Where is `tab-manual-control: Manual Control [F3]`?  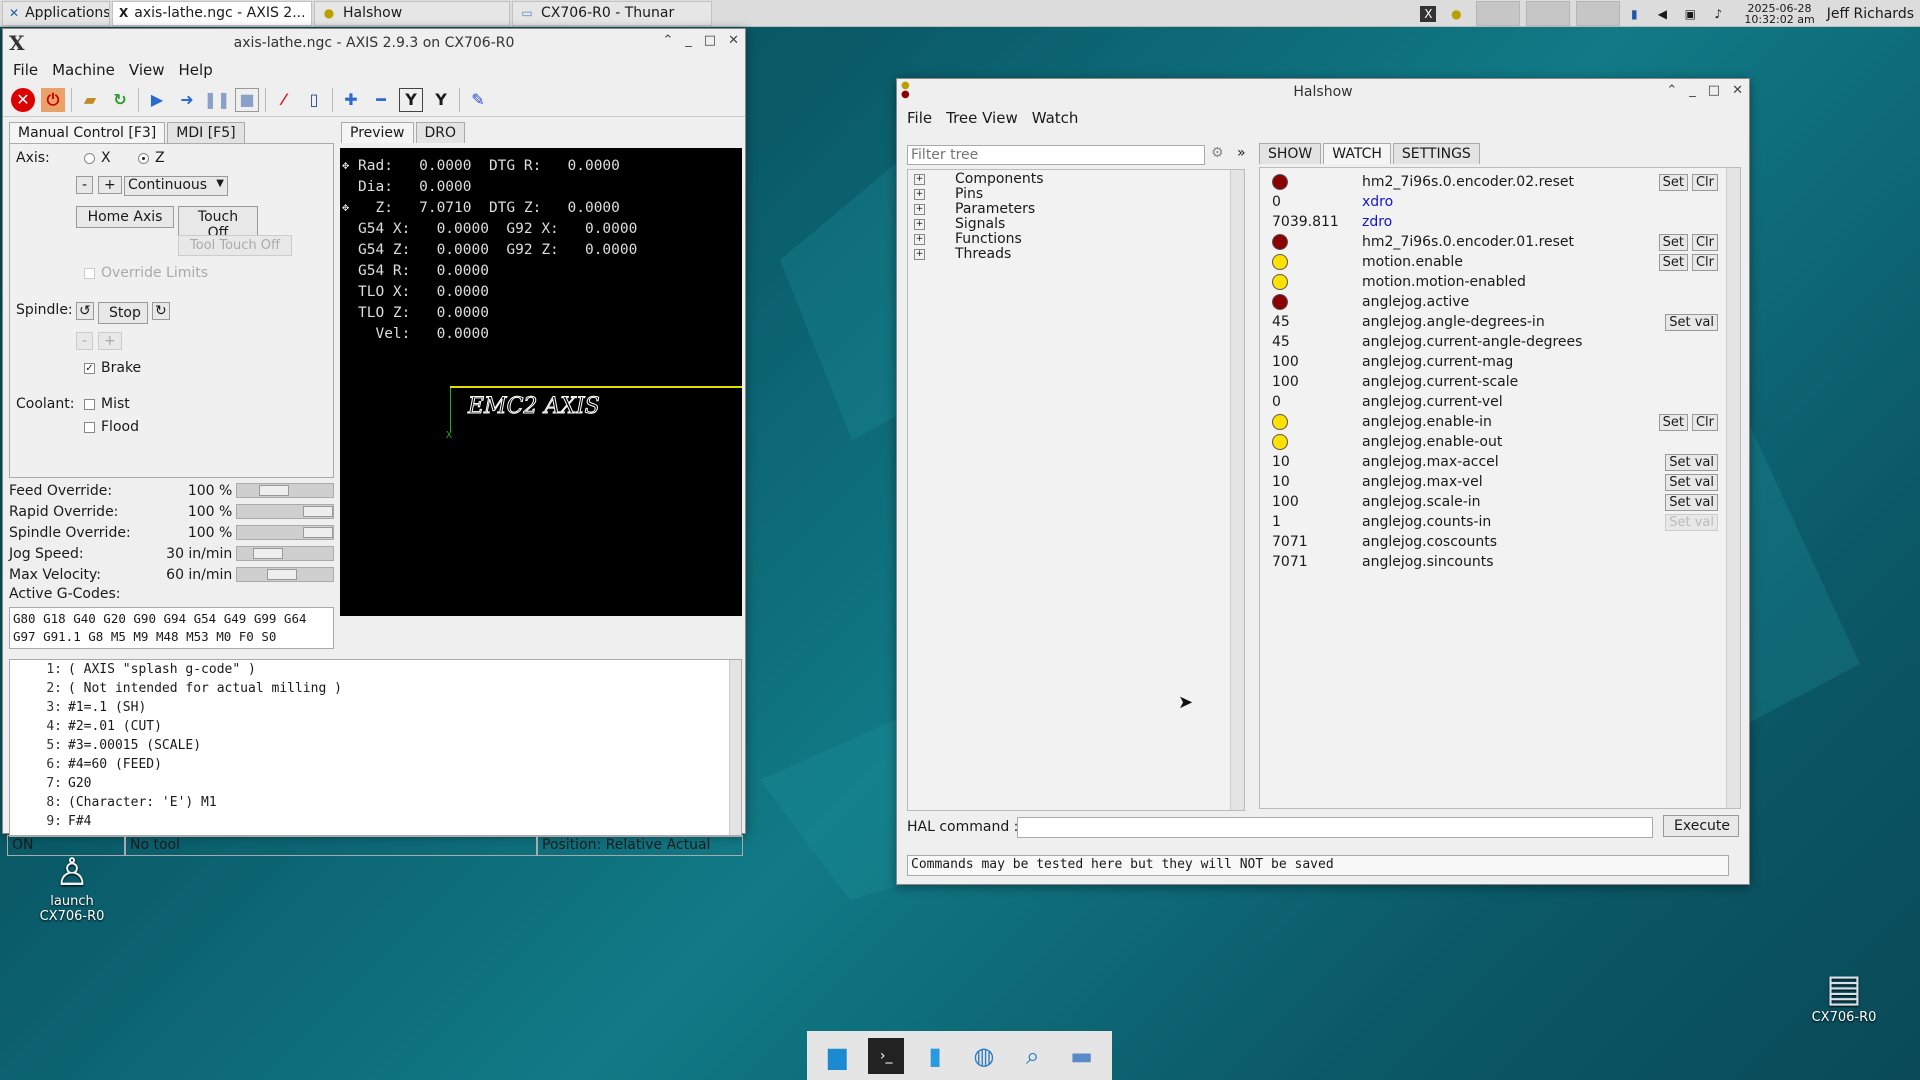
tab-manual-control: Manual Control [F3] is located at coordinates (87, 132).